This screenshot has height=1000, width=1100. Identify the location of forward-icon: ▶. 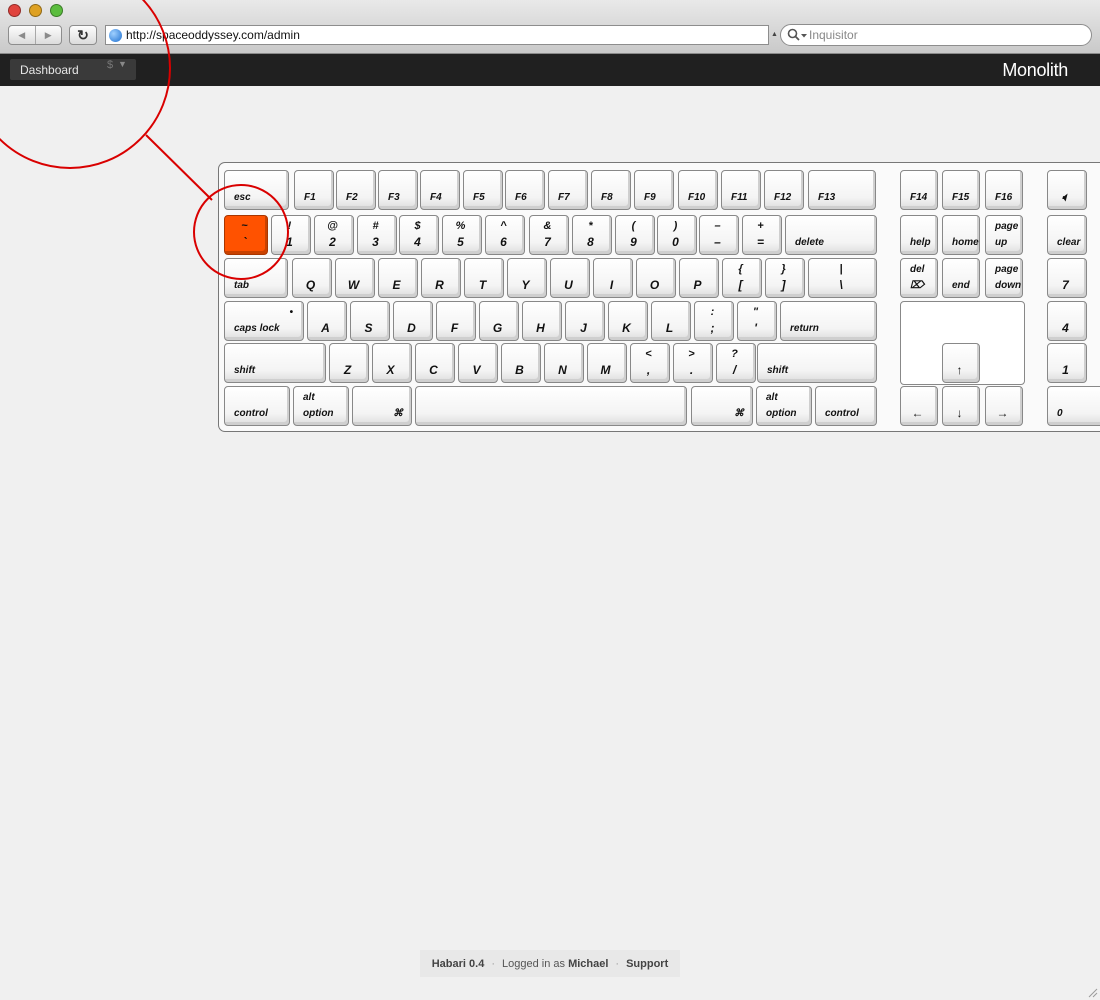
(48, 35).